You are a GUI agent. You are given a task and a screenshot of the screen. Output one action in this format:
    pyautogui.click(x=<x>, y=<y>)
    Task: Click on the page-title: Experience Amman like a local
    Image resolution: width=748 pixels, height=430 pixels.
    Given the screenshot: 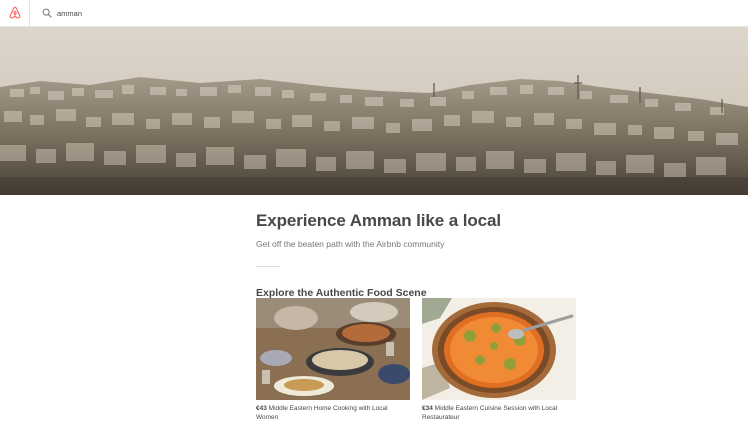 What is the action you would take?
    pyautogui.click(x=378, y=220)
    